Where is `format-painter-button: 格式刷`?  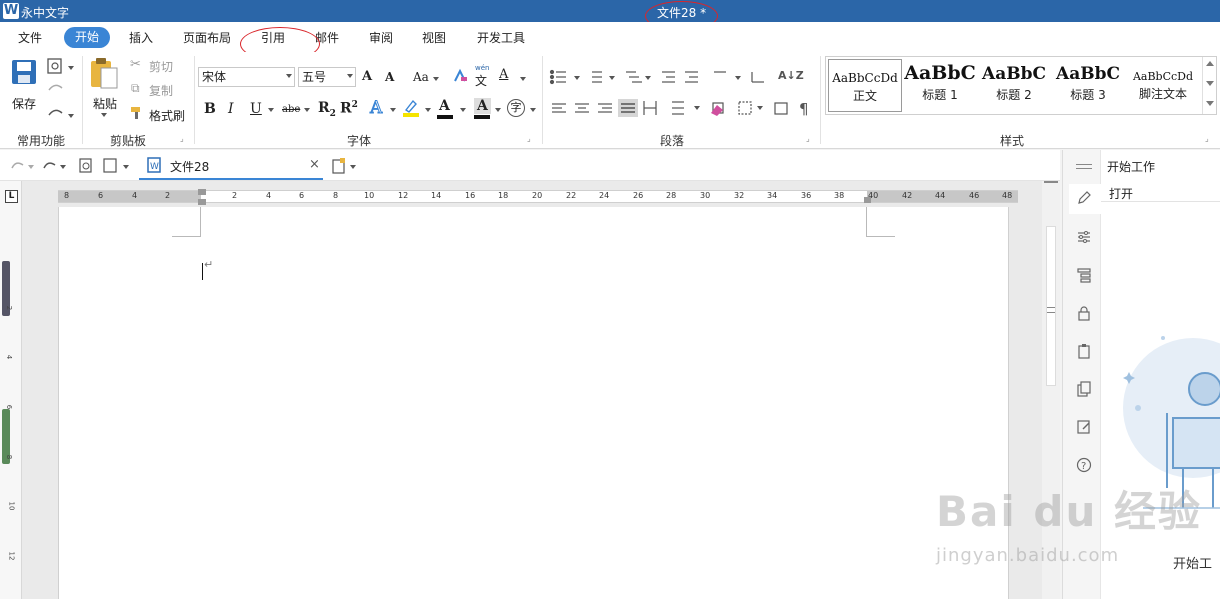 format-painter-button: 格式刷 is located at coordinates (167, 115).